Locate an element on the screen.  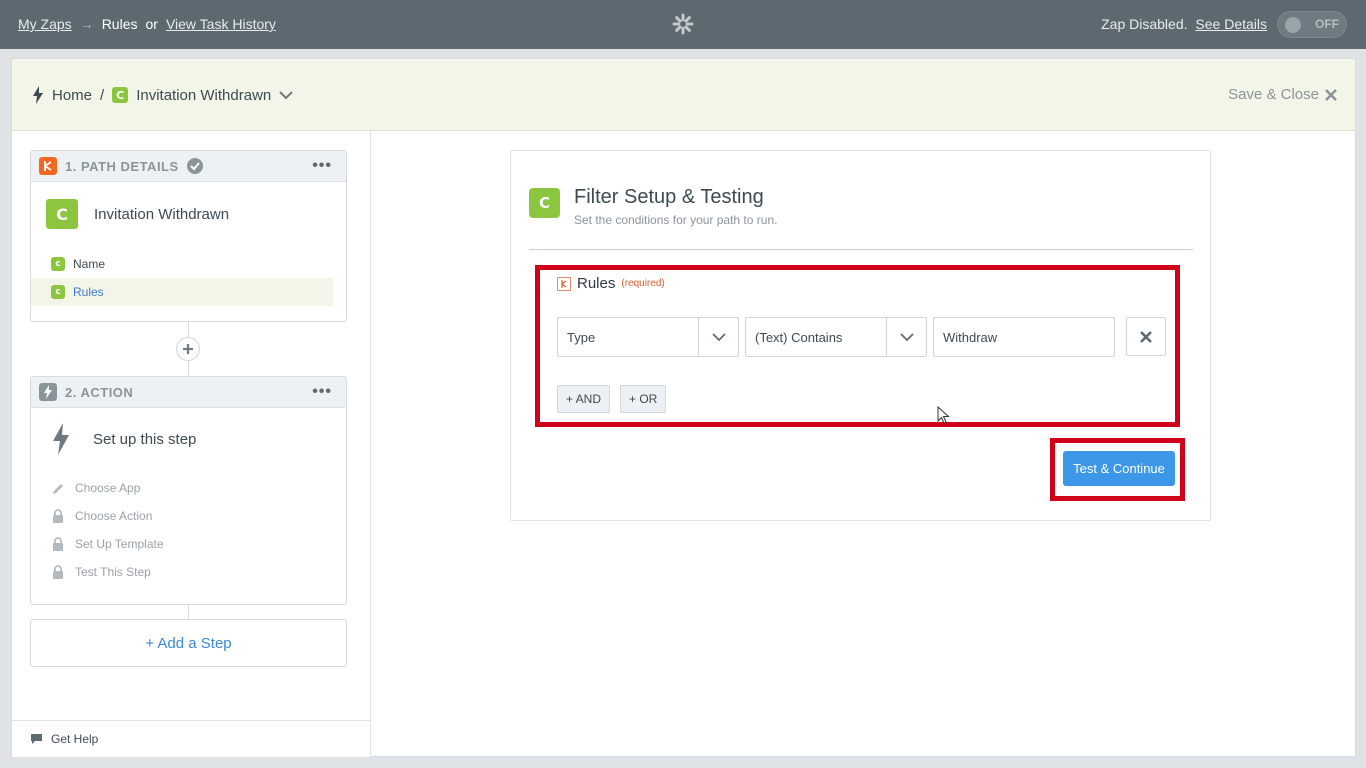
step-title-row: C Invitation Withdrawn is located at coordinates (188, 214).